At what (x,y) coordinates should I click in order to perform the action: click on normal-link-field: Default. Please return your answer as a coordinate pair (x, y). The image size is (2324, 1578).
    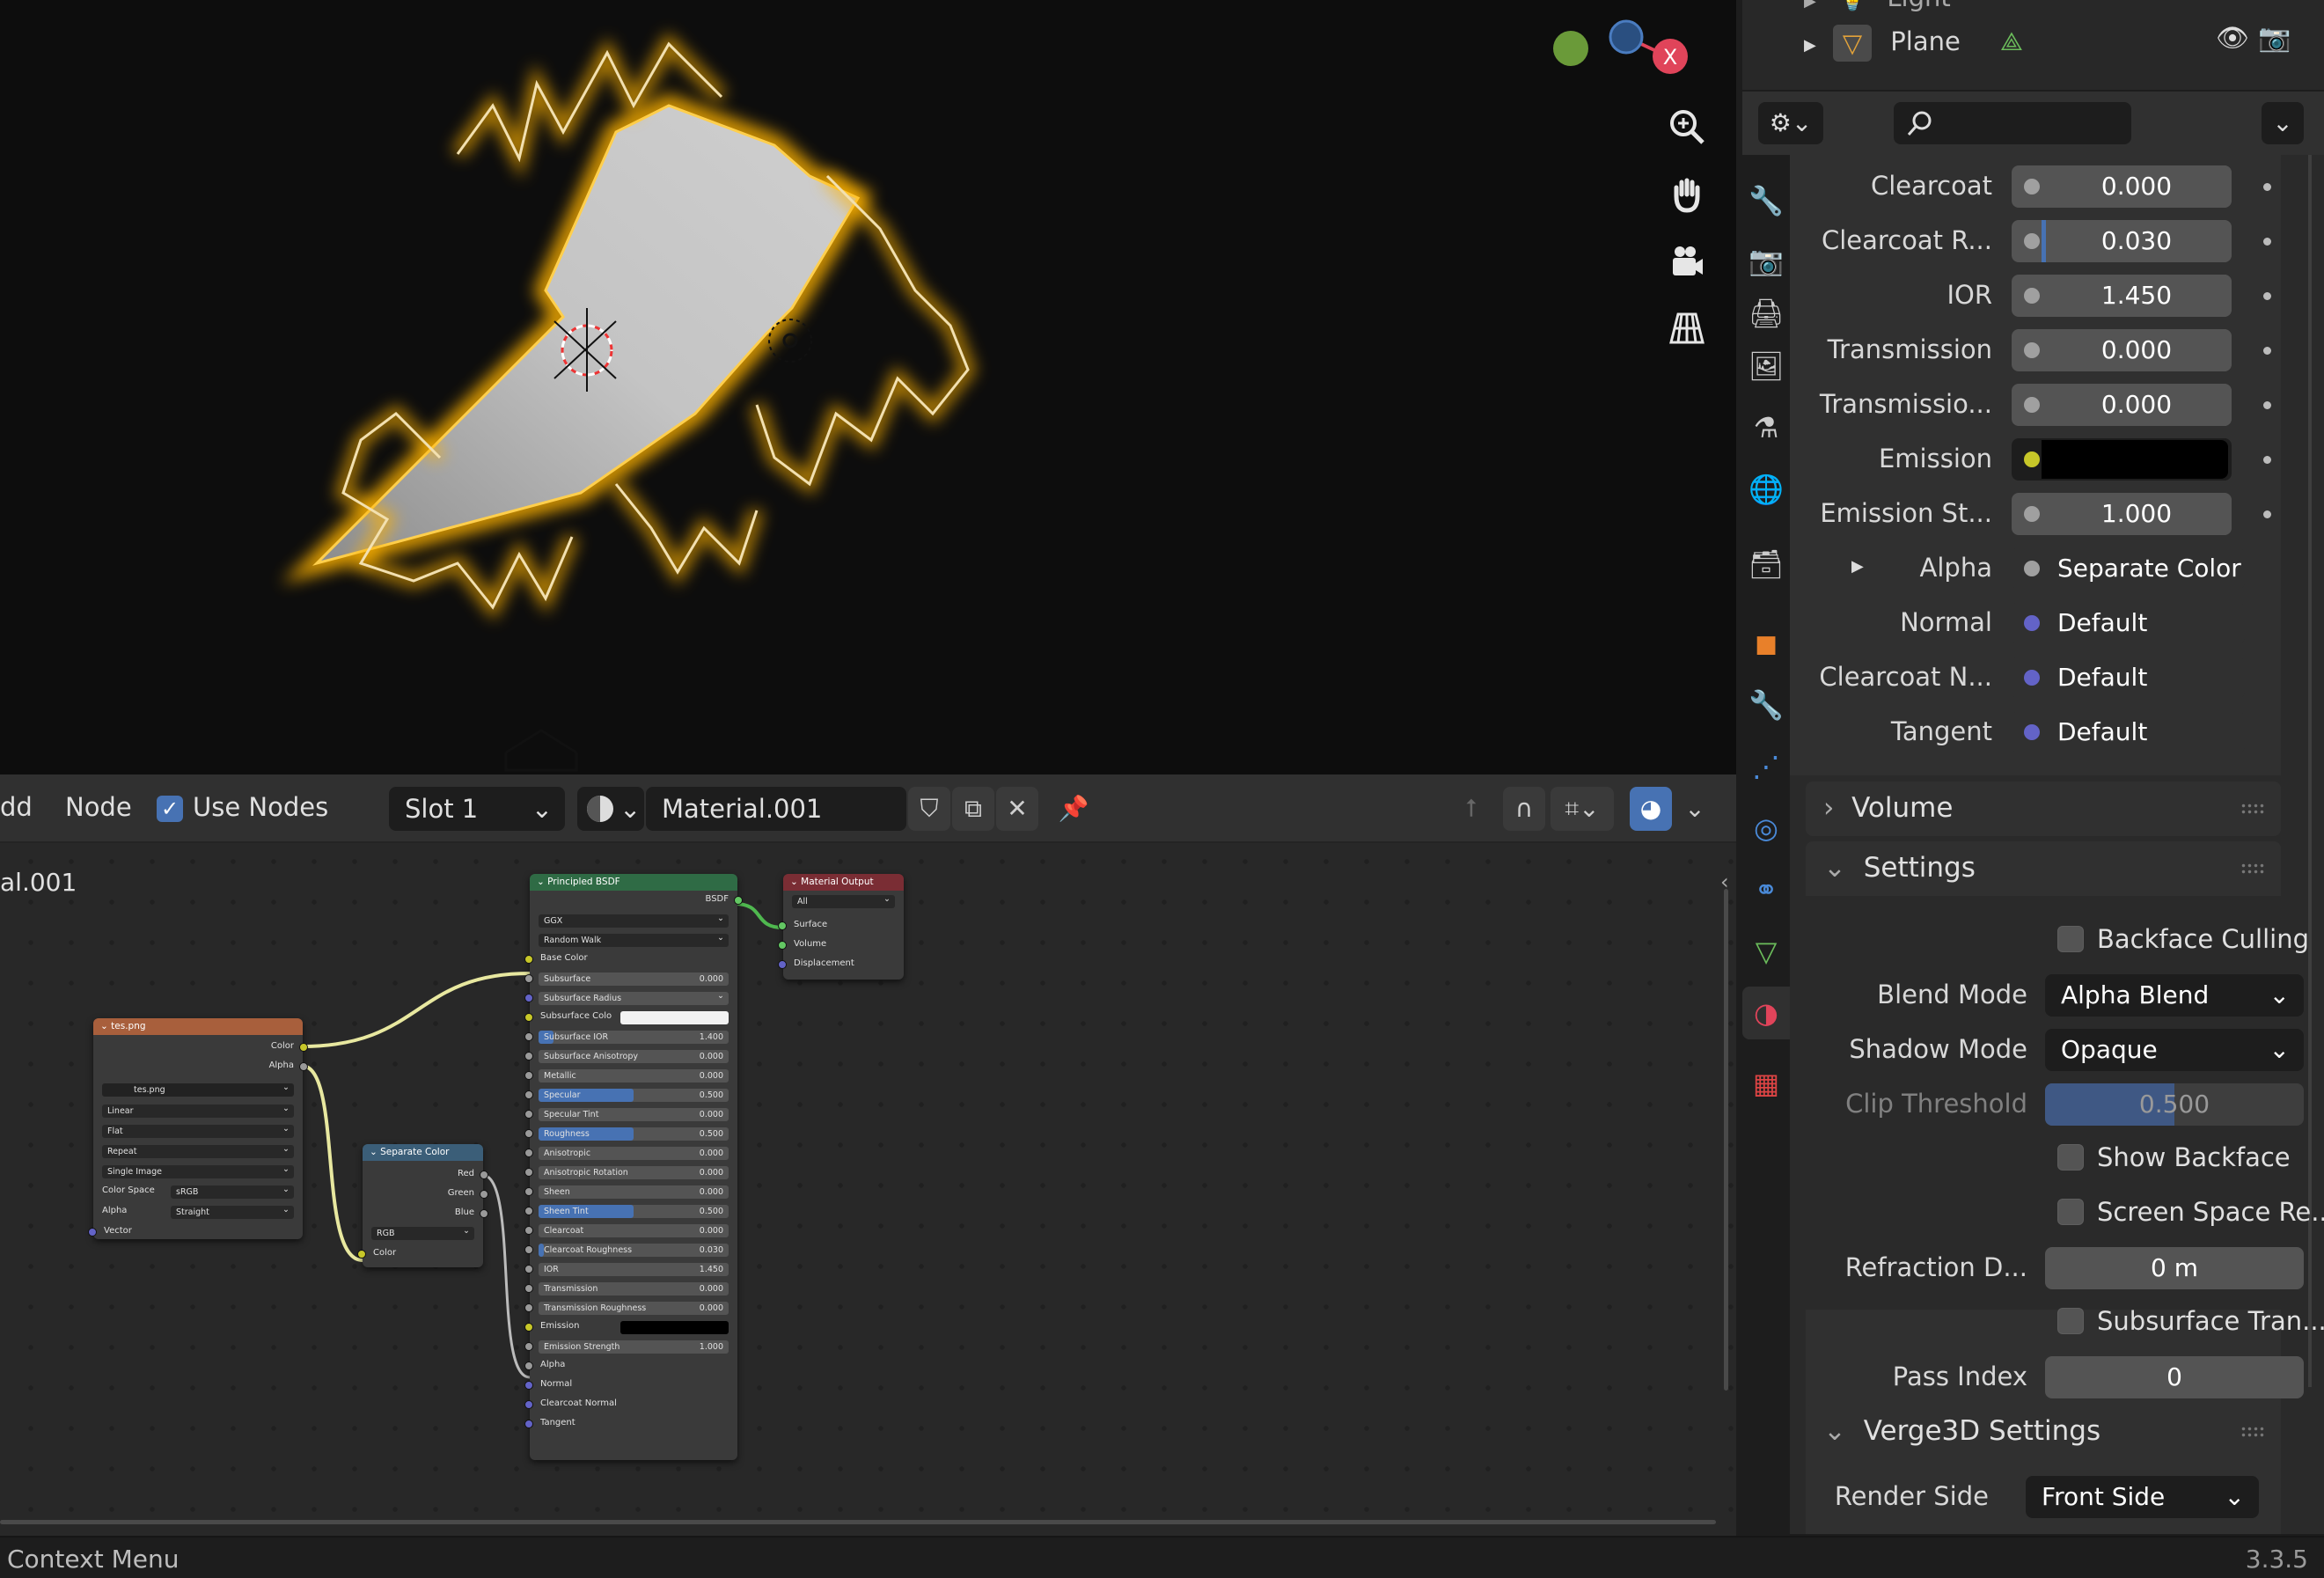
    Looking at the image, I should click on (2128, 623).